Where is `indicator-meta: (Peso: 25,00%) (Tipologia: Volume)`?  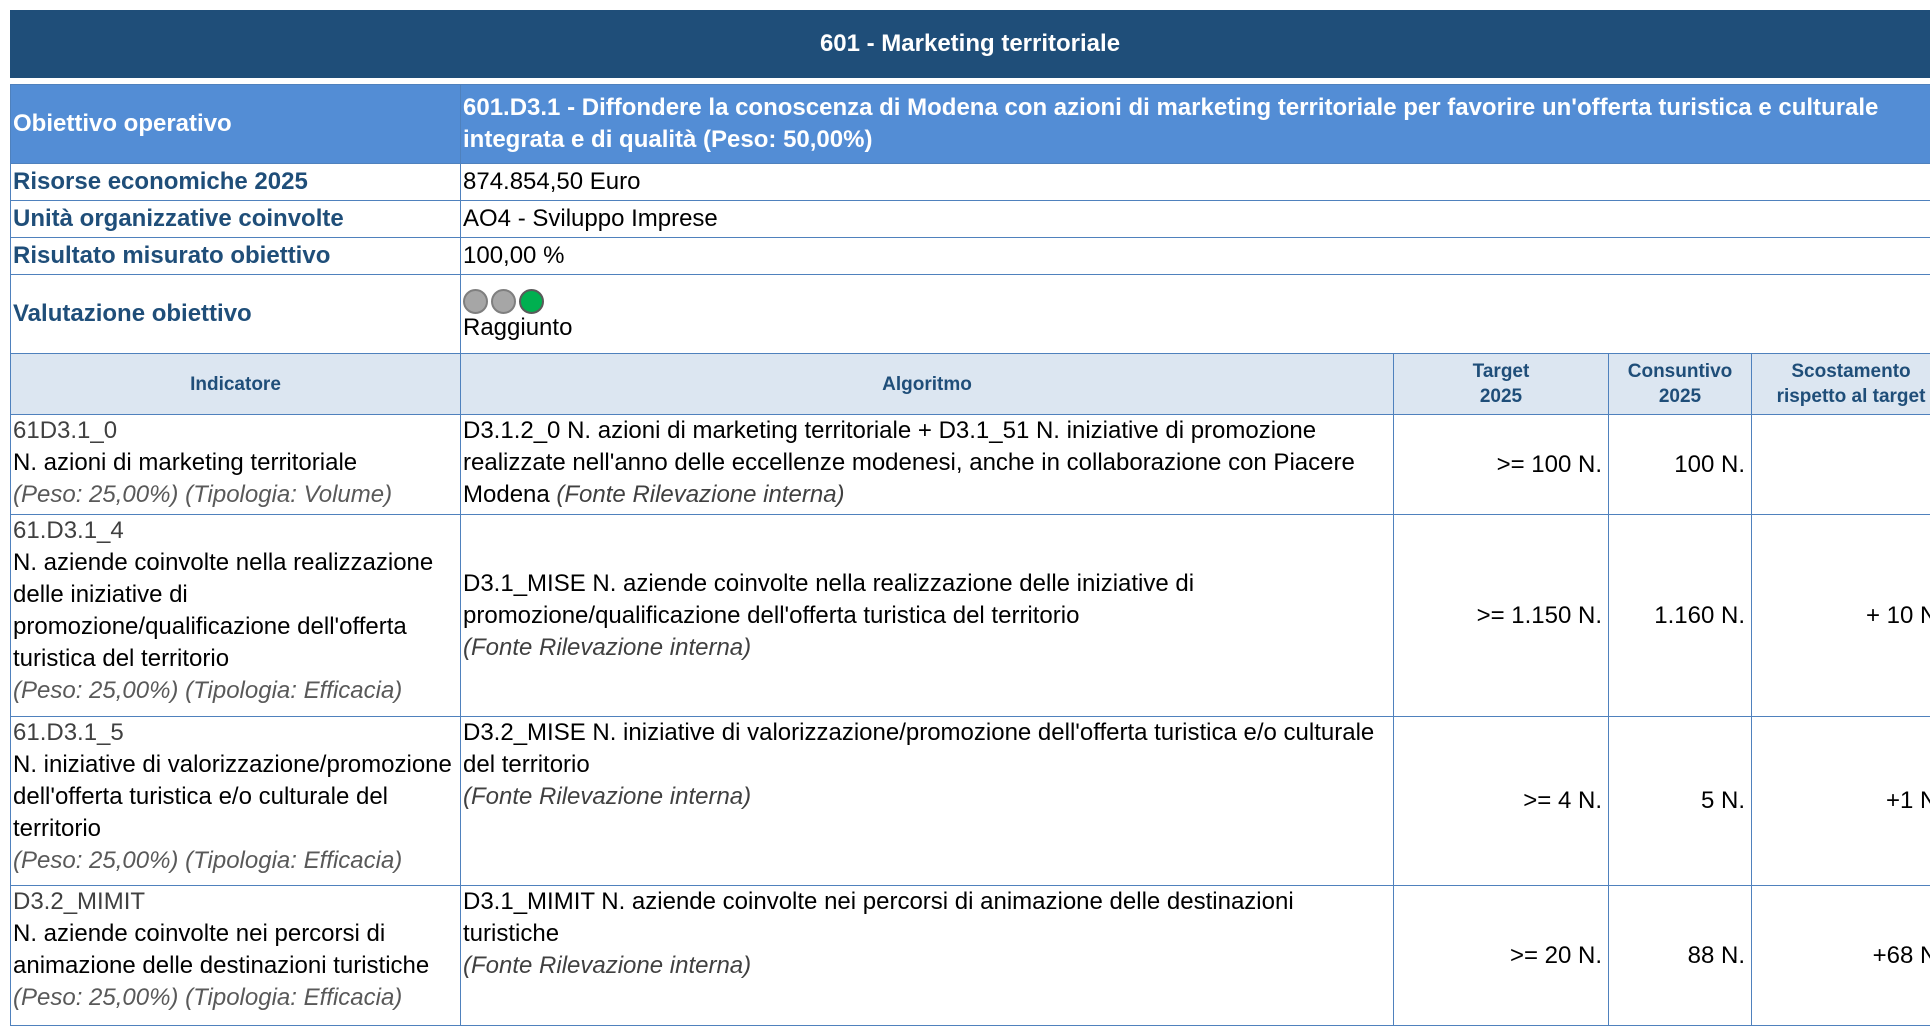 indicator-meta: (Peso: 25,00%) (Tipologia: Volume) is located at coordinates (236, 495).